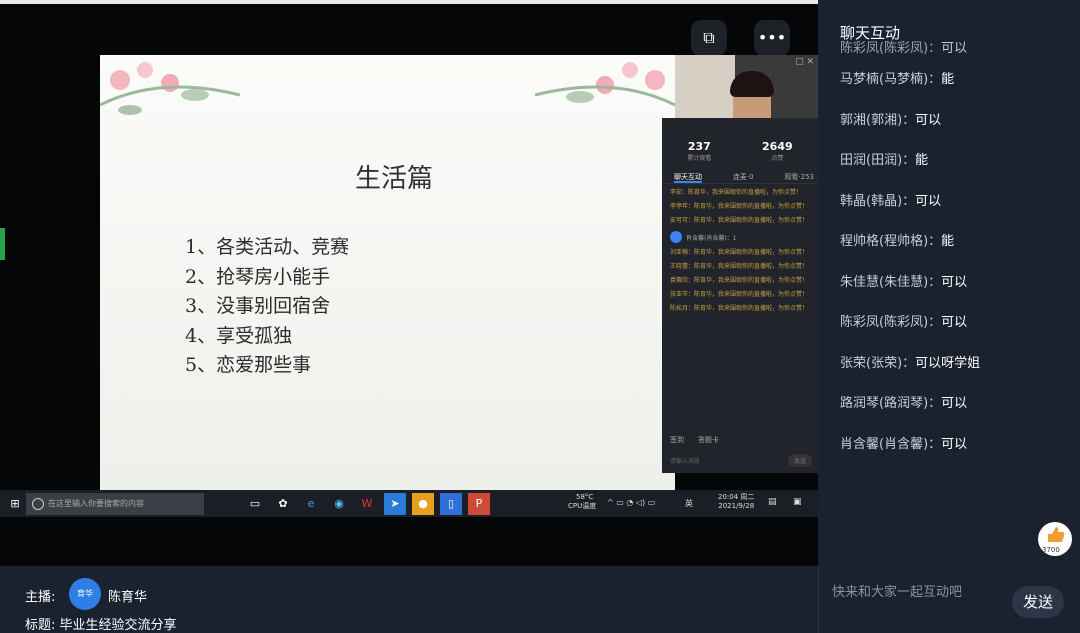 Image resolution: width=1080 pixels, height=633 pixels. I want to click on rotate-button: ⧉, so click(709, 38).